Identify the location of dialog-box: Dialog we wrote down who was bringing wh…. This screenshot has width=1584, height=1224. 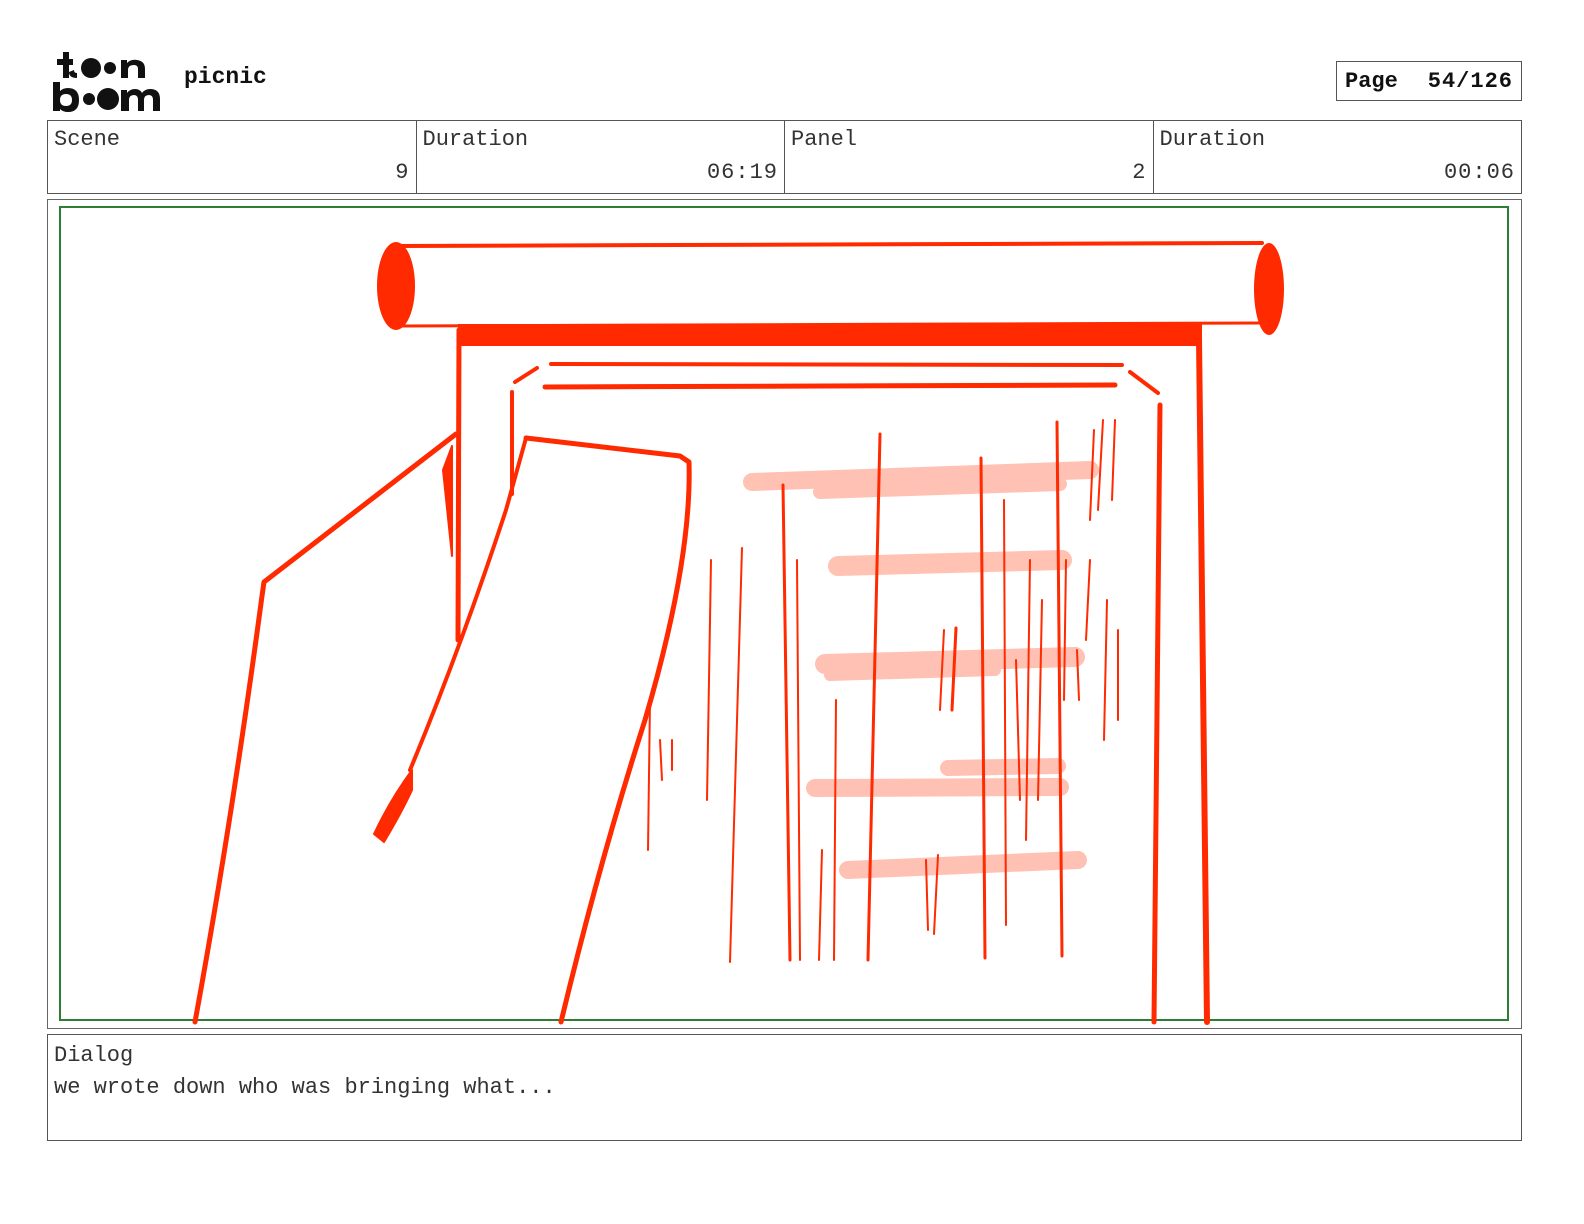
(784, 1087).